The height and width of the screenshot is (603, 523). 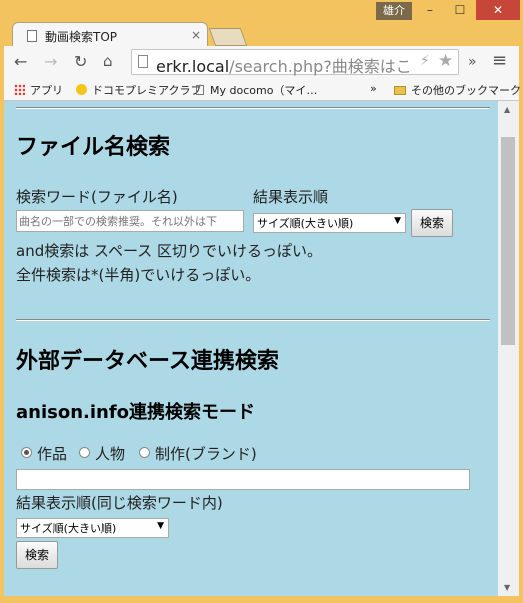 I want to click on radio-brand, so click(x=144, y=452).